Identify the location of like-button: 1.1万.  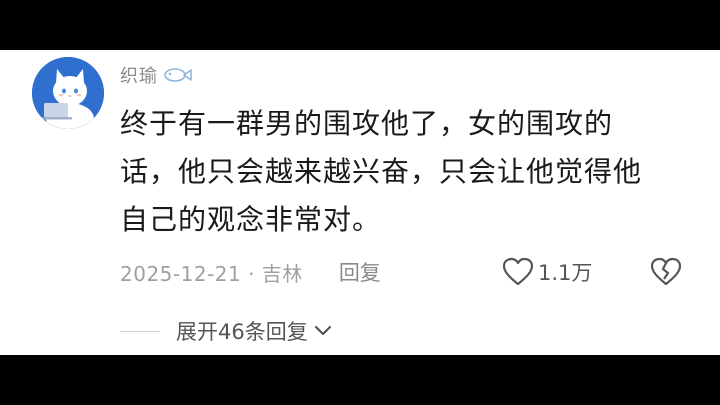
(547, 272).